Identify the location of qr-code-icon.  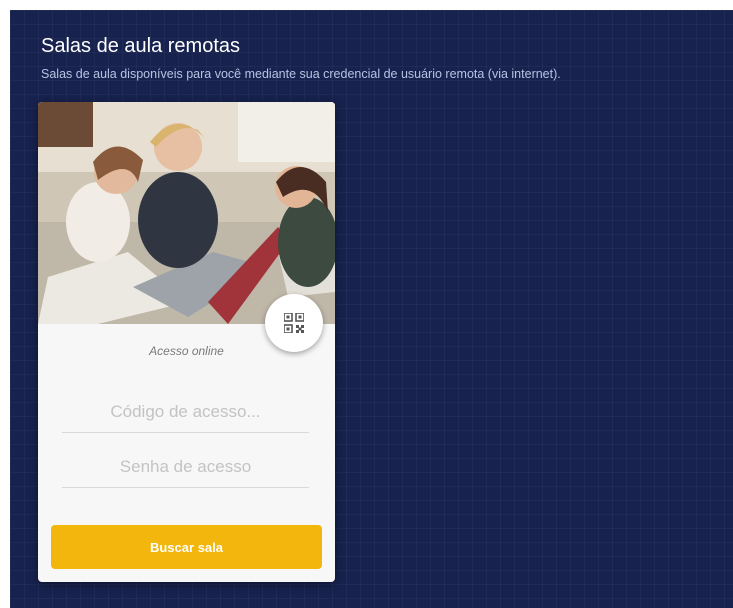
(294, 323).